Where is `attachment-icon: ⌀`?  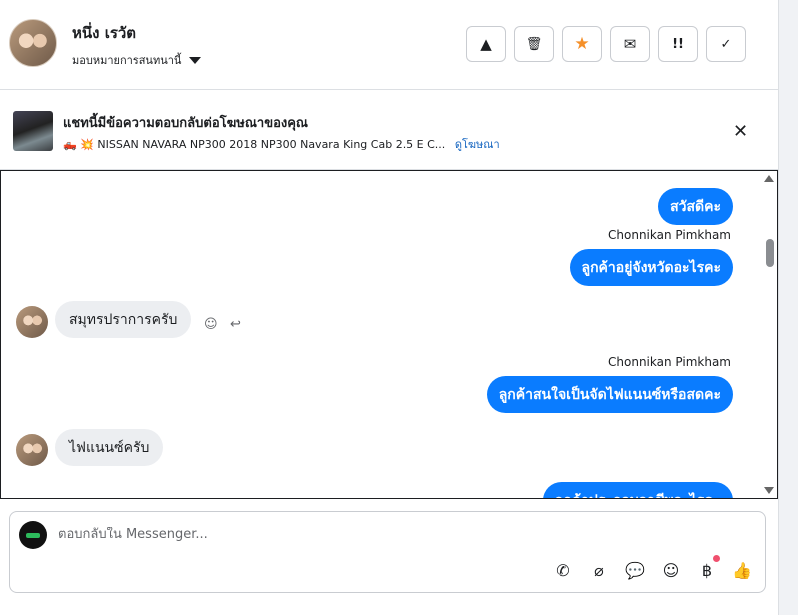
attachment-icon: ⌀ is located at coordinates (599, 570).